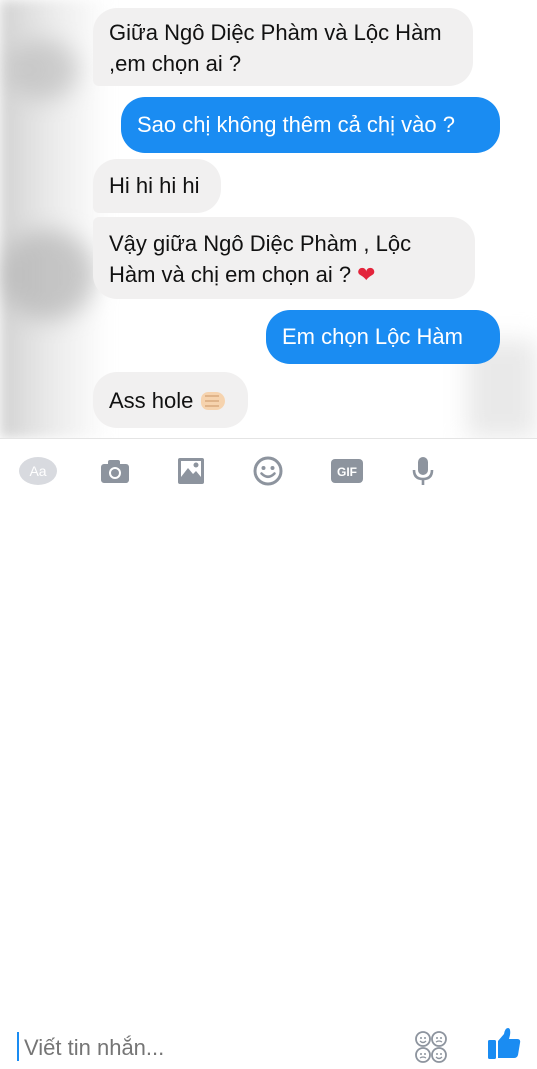 This screenshot has width=537, height=1069. I want to click on aa-icon: Aa, so click(38, 471).